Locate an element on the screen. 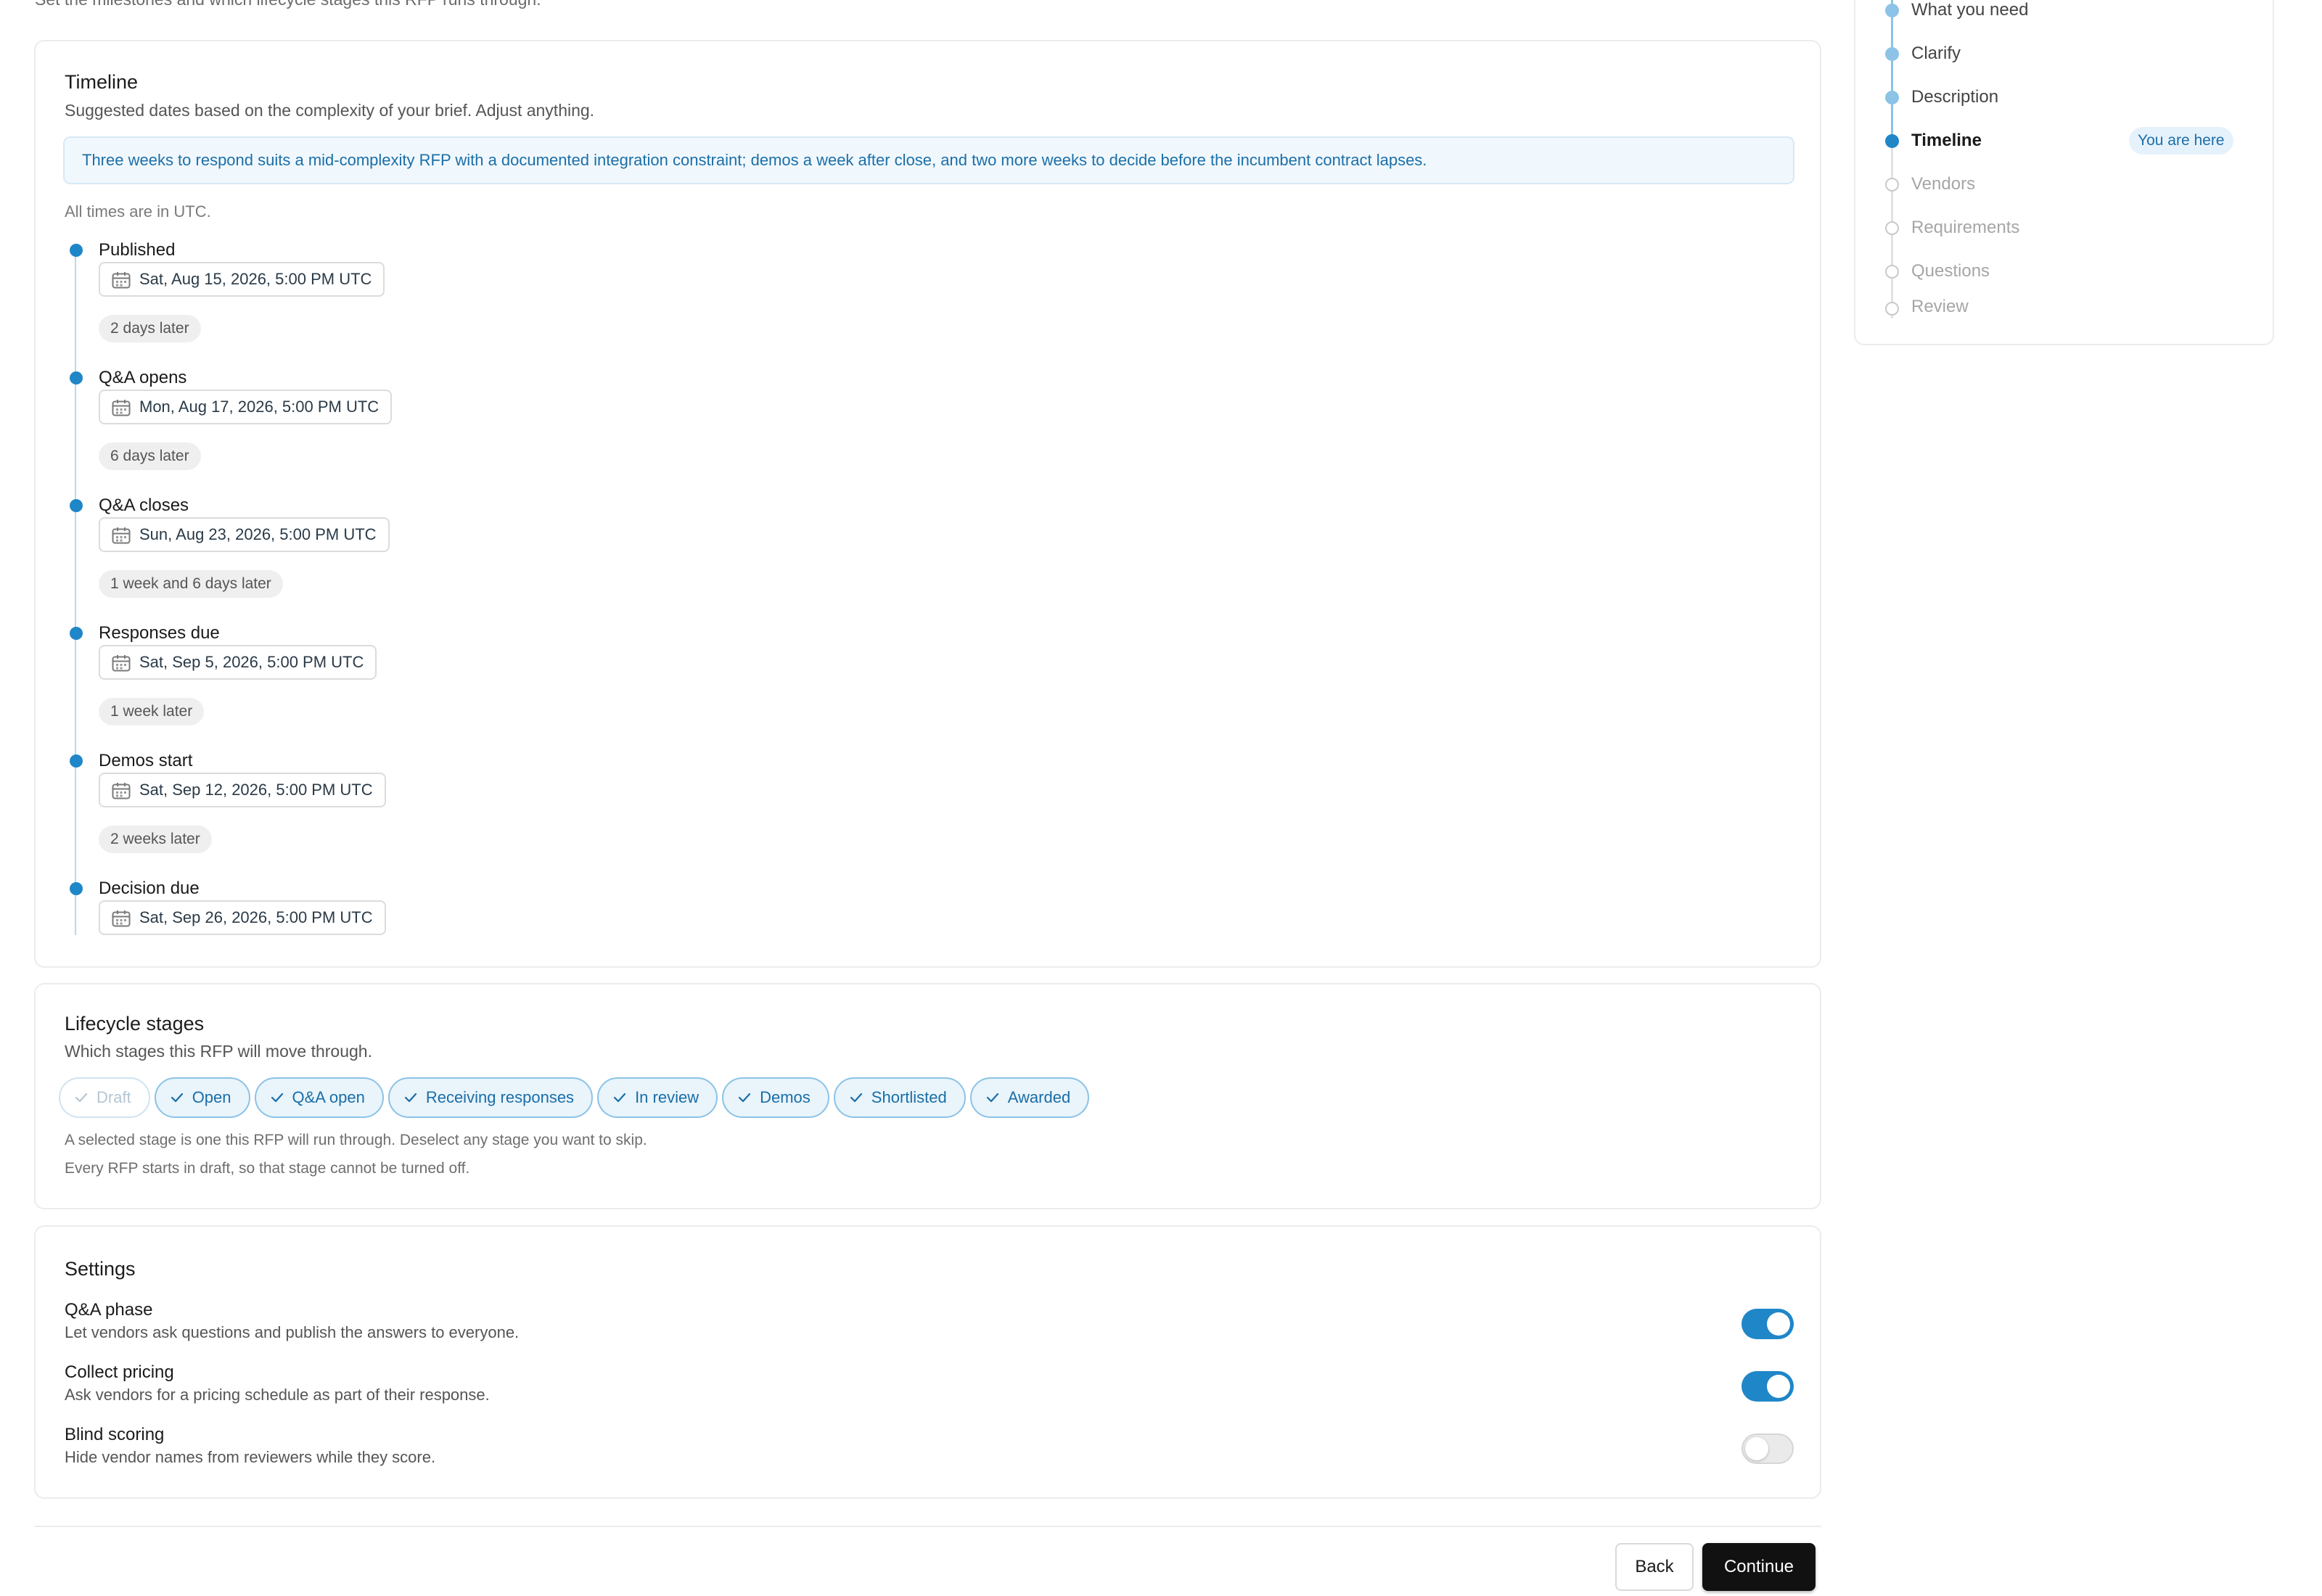 The width and height of the screenshot is (2322, 1596). milestone-date-field: Sat, Sep 5, 2026, 5:00 PM UTC is located at coordinates (238, 662).